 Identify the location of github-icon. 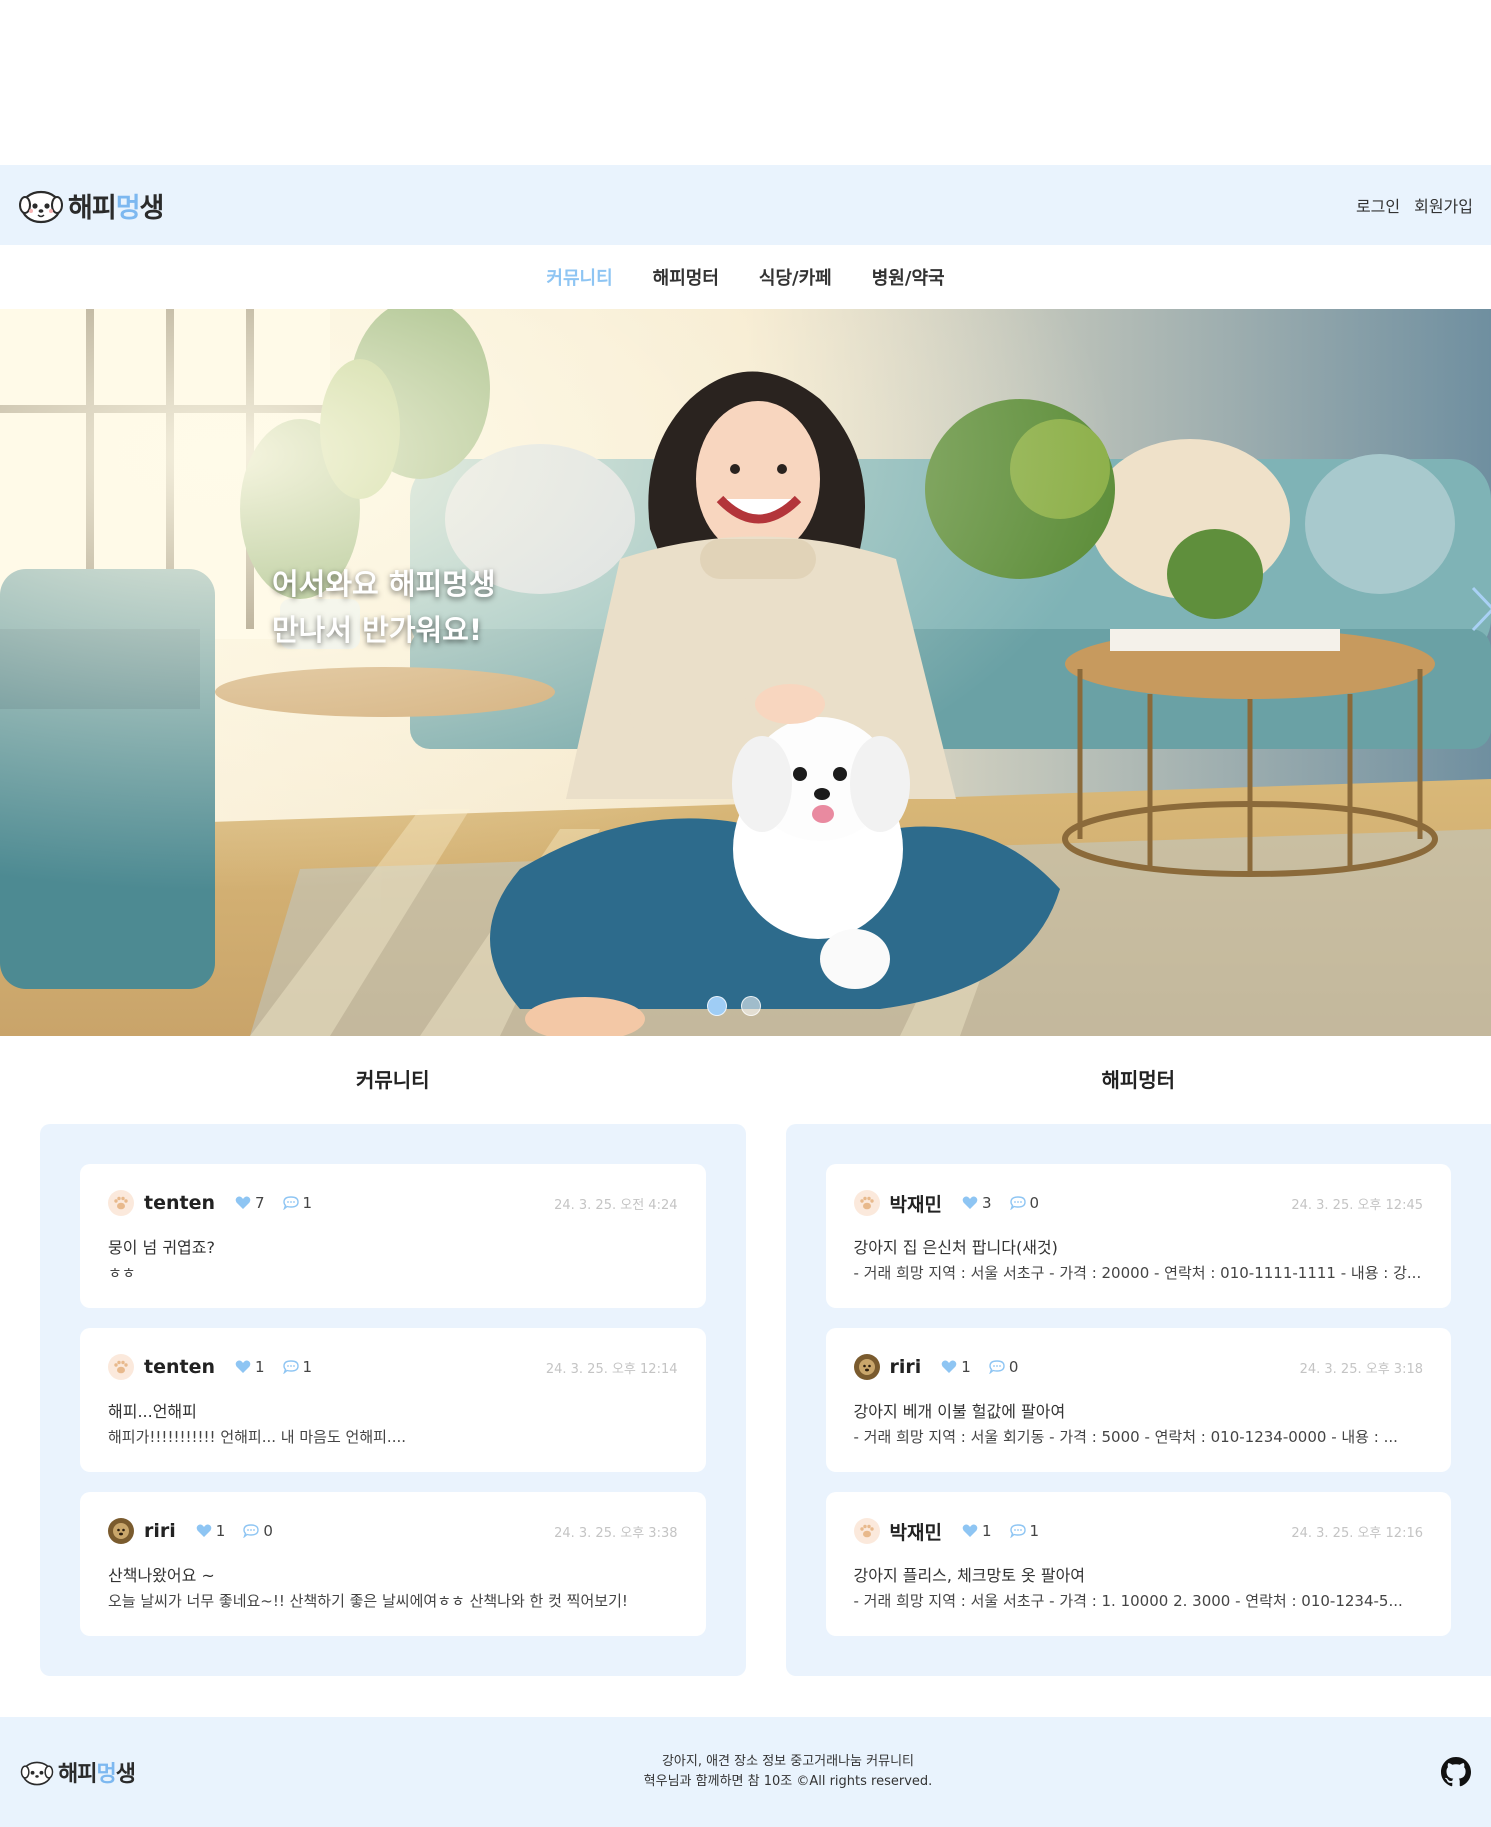
(1455, 1772).